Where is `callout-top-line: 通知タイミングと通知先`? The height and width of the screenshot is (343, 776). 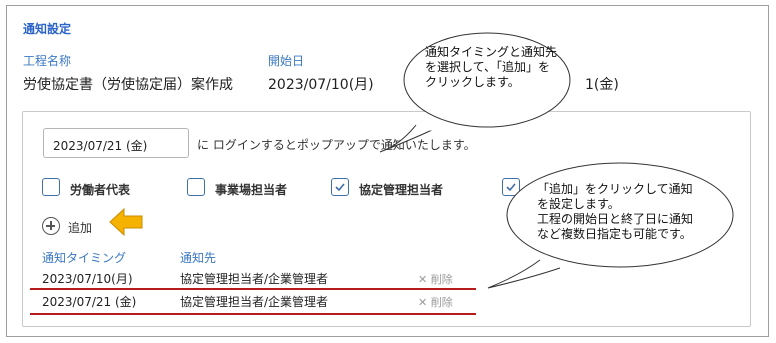 callout-top-line: 通知タイミングと通知先 is located at coordinates (491, 52).